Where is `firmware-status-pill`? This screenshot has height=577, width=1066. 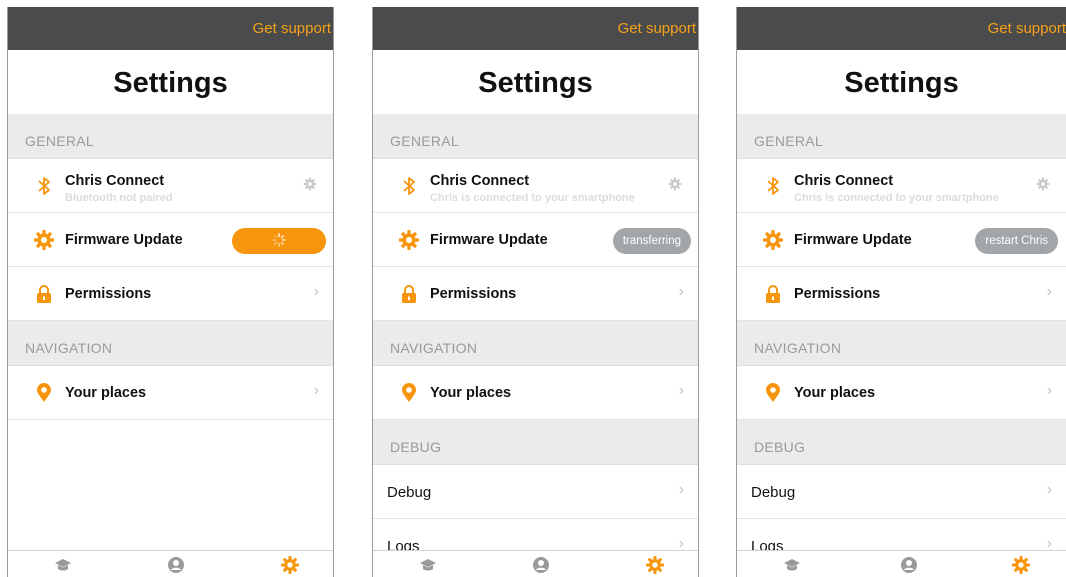
firmware-status-pill is located at coordinates (279, 241).